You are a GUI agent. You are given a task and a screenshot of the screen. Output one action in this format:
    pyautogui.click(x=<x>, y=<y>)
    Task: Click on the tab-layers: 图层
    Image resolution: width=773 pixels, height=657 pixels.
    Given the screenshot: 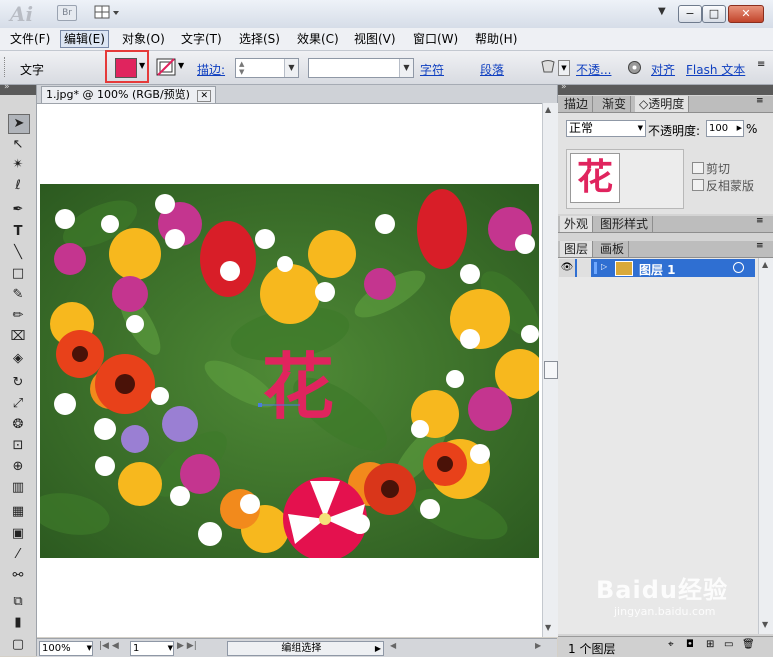 What is the action you would take?
    pyautogui.click(x=577, y=249)
    